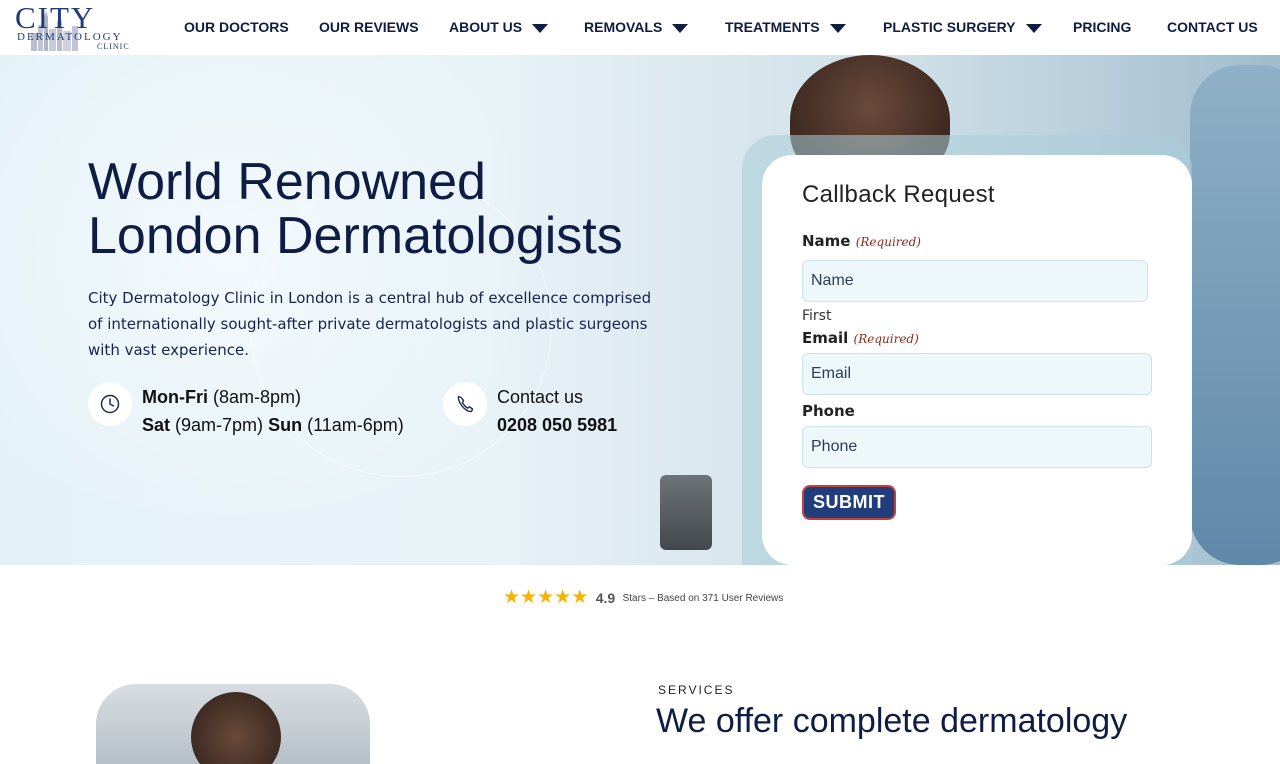 The width and height of the screenshot is (1280, 764). I want to click on star-rating: ★★★★★, so click(545, 598).